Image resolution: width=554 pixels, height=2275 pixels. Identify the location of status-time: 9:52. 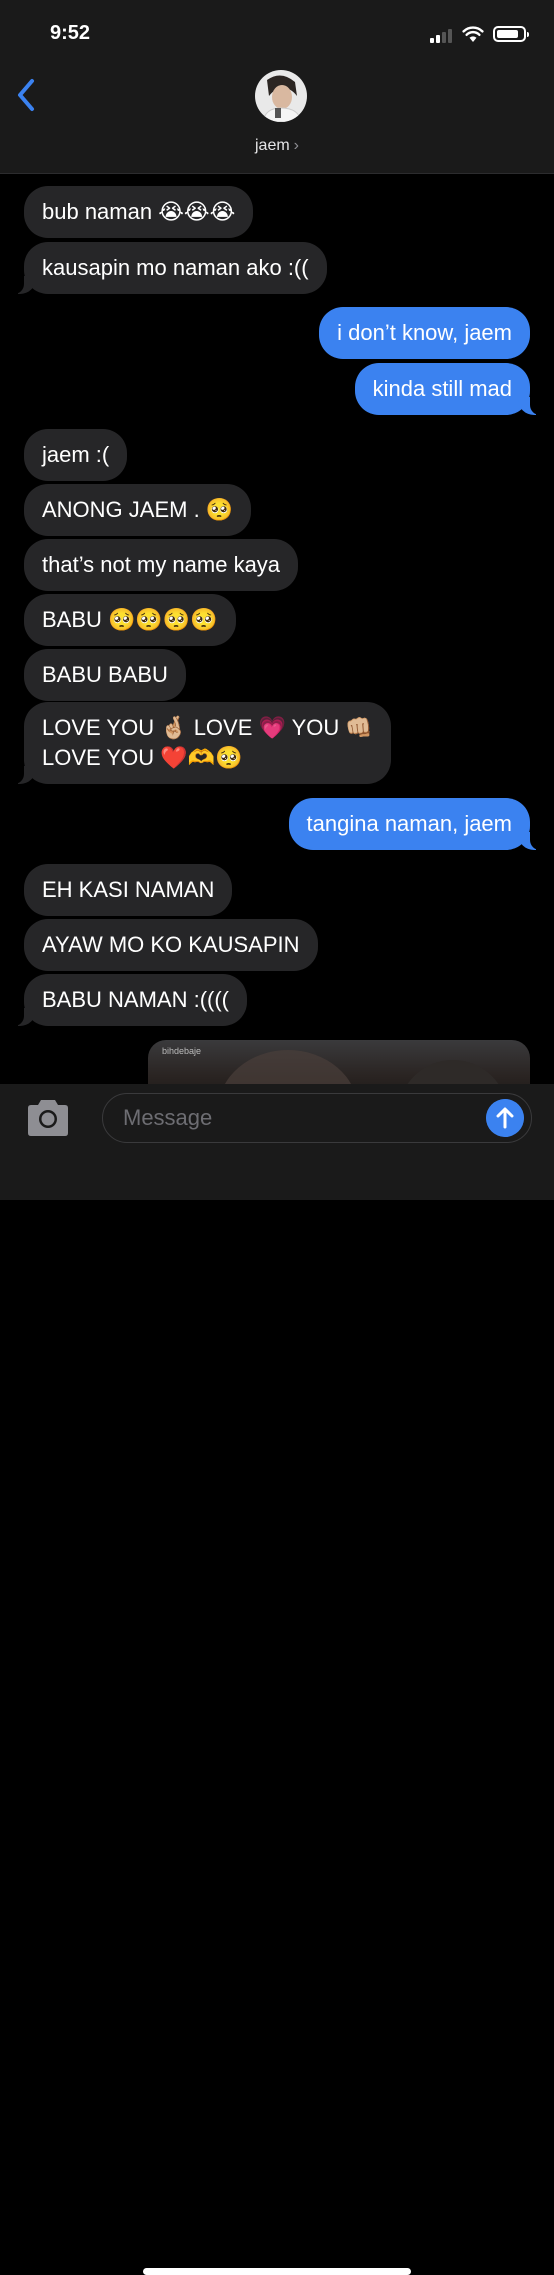
(70, 33).